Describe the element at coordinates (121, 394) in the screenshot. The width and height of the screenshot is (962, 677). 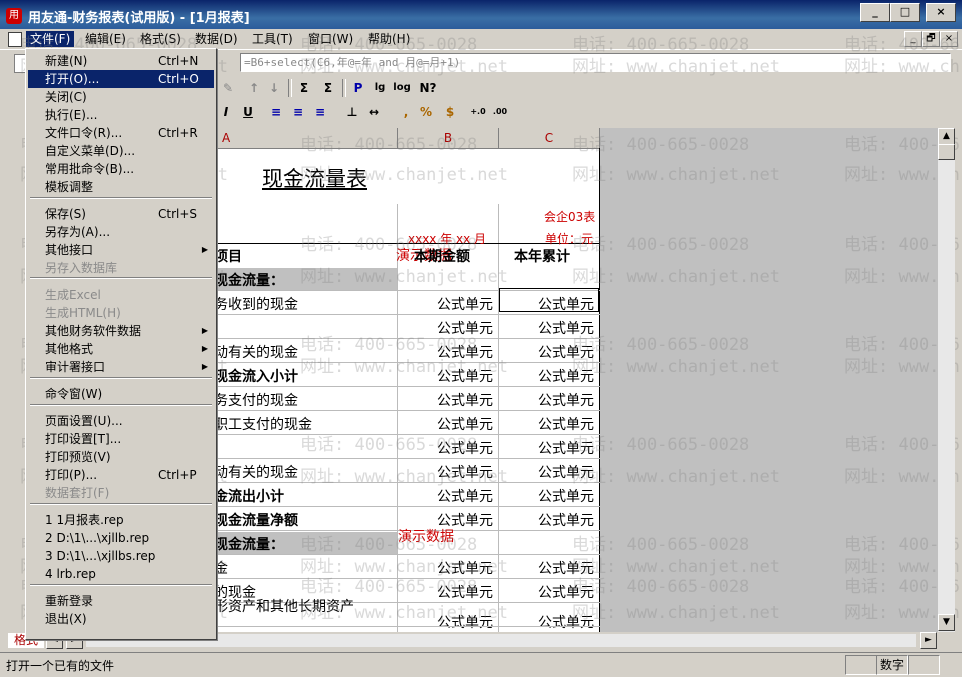
I see `file-menu-item: 命令窗(W)` at that location.